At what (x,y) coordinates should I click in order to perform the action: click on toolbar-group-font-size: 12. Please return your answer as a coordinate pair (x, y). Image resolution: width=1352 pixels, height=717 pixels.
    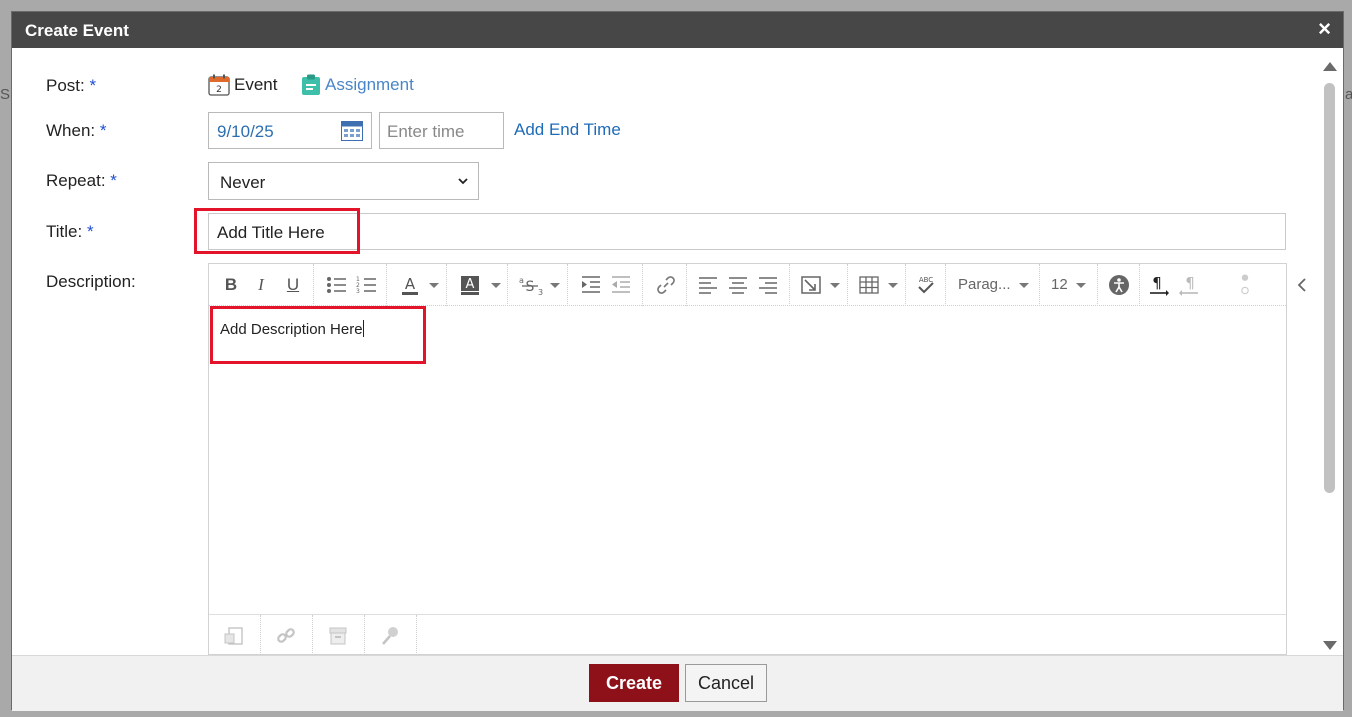
    Looking at the image, I should click on (1069, 285).